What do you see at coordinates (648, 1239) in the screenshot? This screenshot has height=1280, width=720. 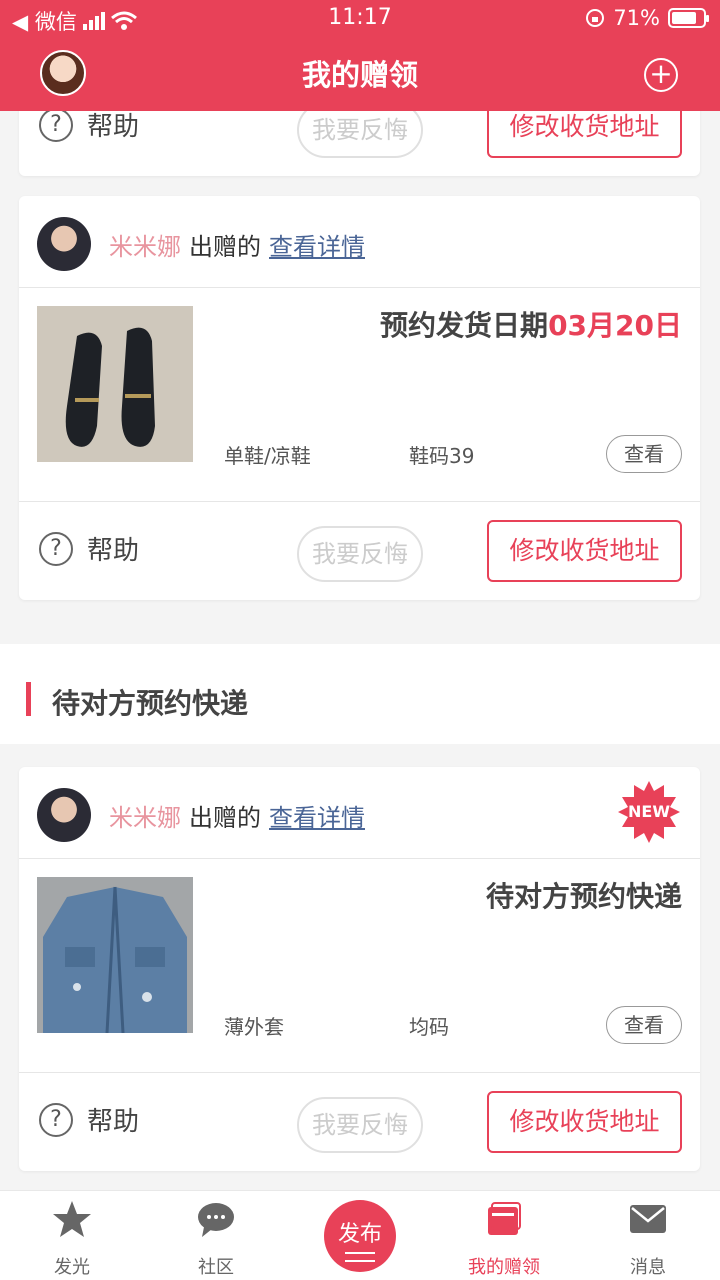 I see `tab-messages: 消息` at bounding box center [648, 1239].